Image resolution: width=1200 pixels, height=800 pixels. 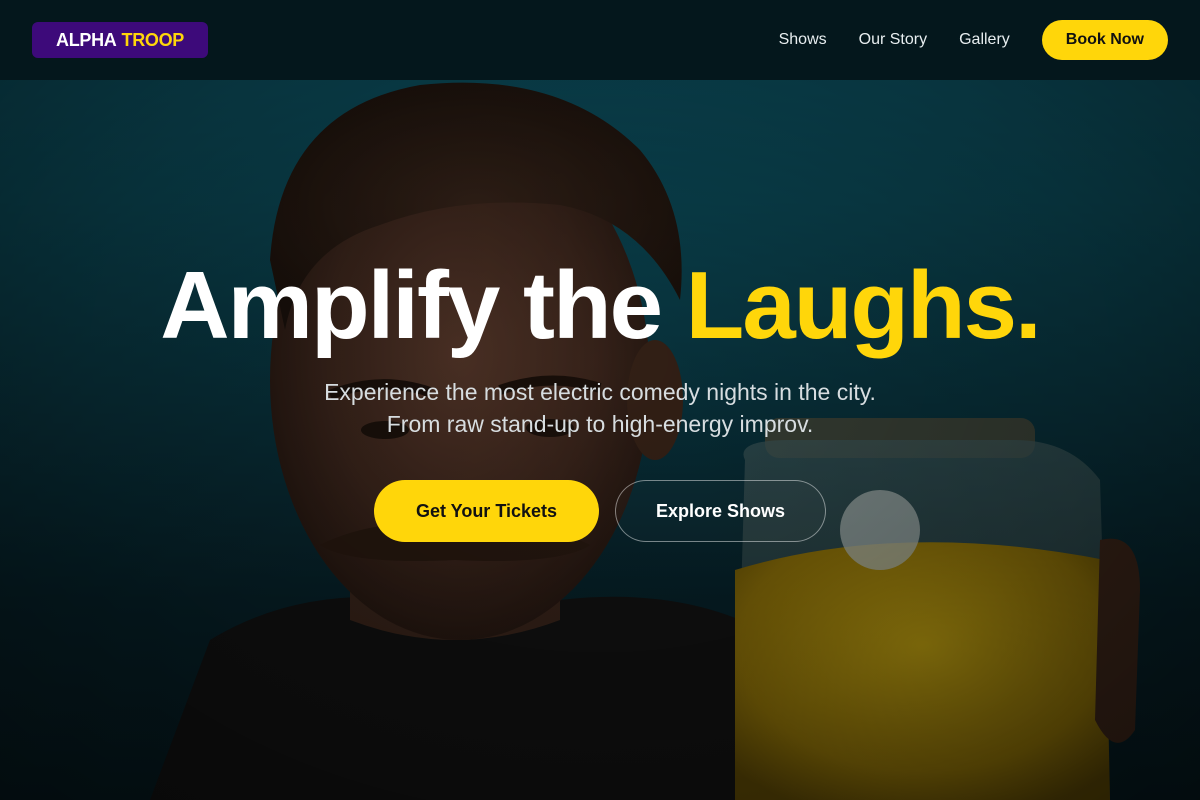 I want to click on nav-link-gallery: Gallery, so click(x=984, y=40).